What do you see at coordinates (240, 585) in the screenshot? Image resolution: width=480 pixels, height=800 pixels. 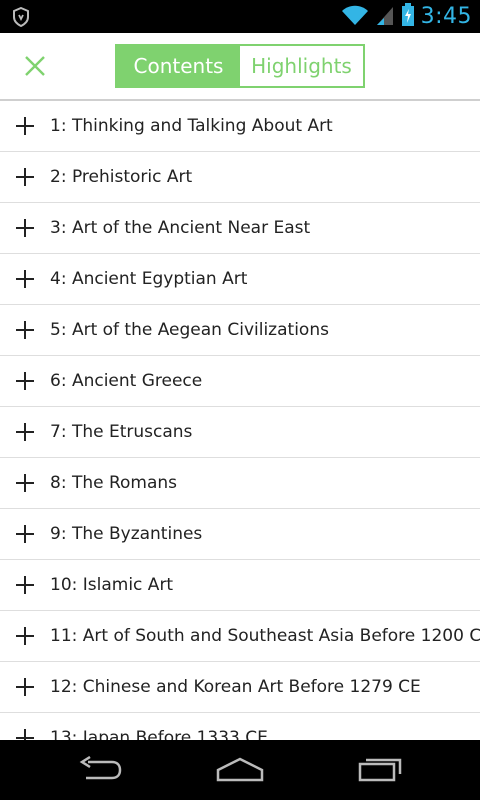 I see `list-item: 10: Islamic Art` at bounding box center [240, 585].